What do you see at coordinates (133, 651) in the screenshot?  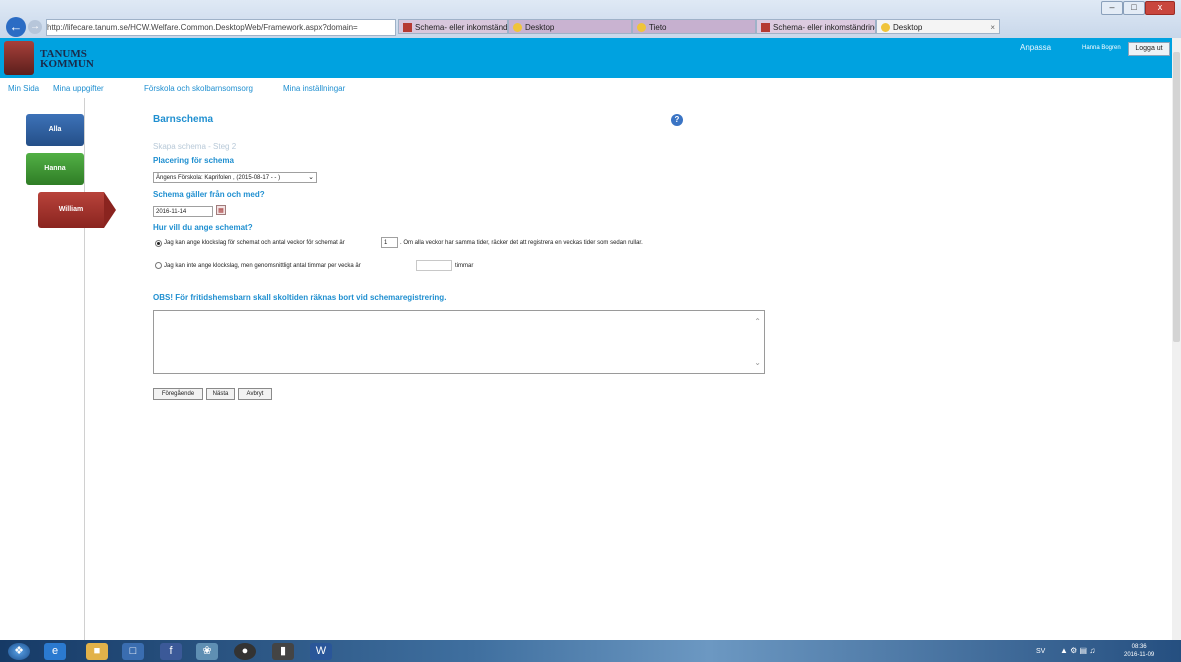 I see `outlook-icon: □` at bounding box center [133, 651].